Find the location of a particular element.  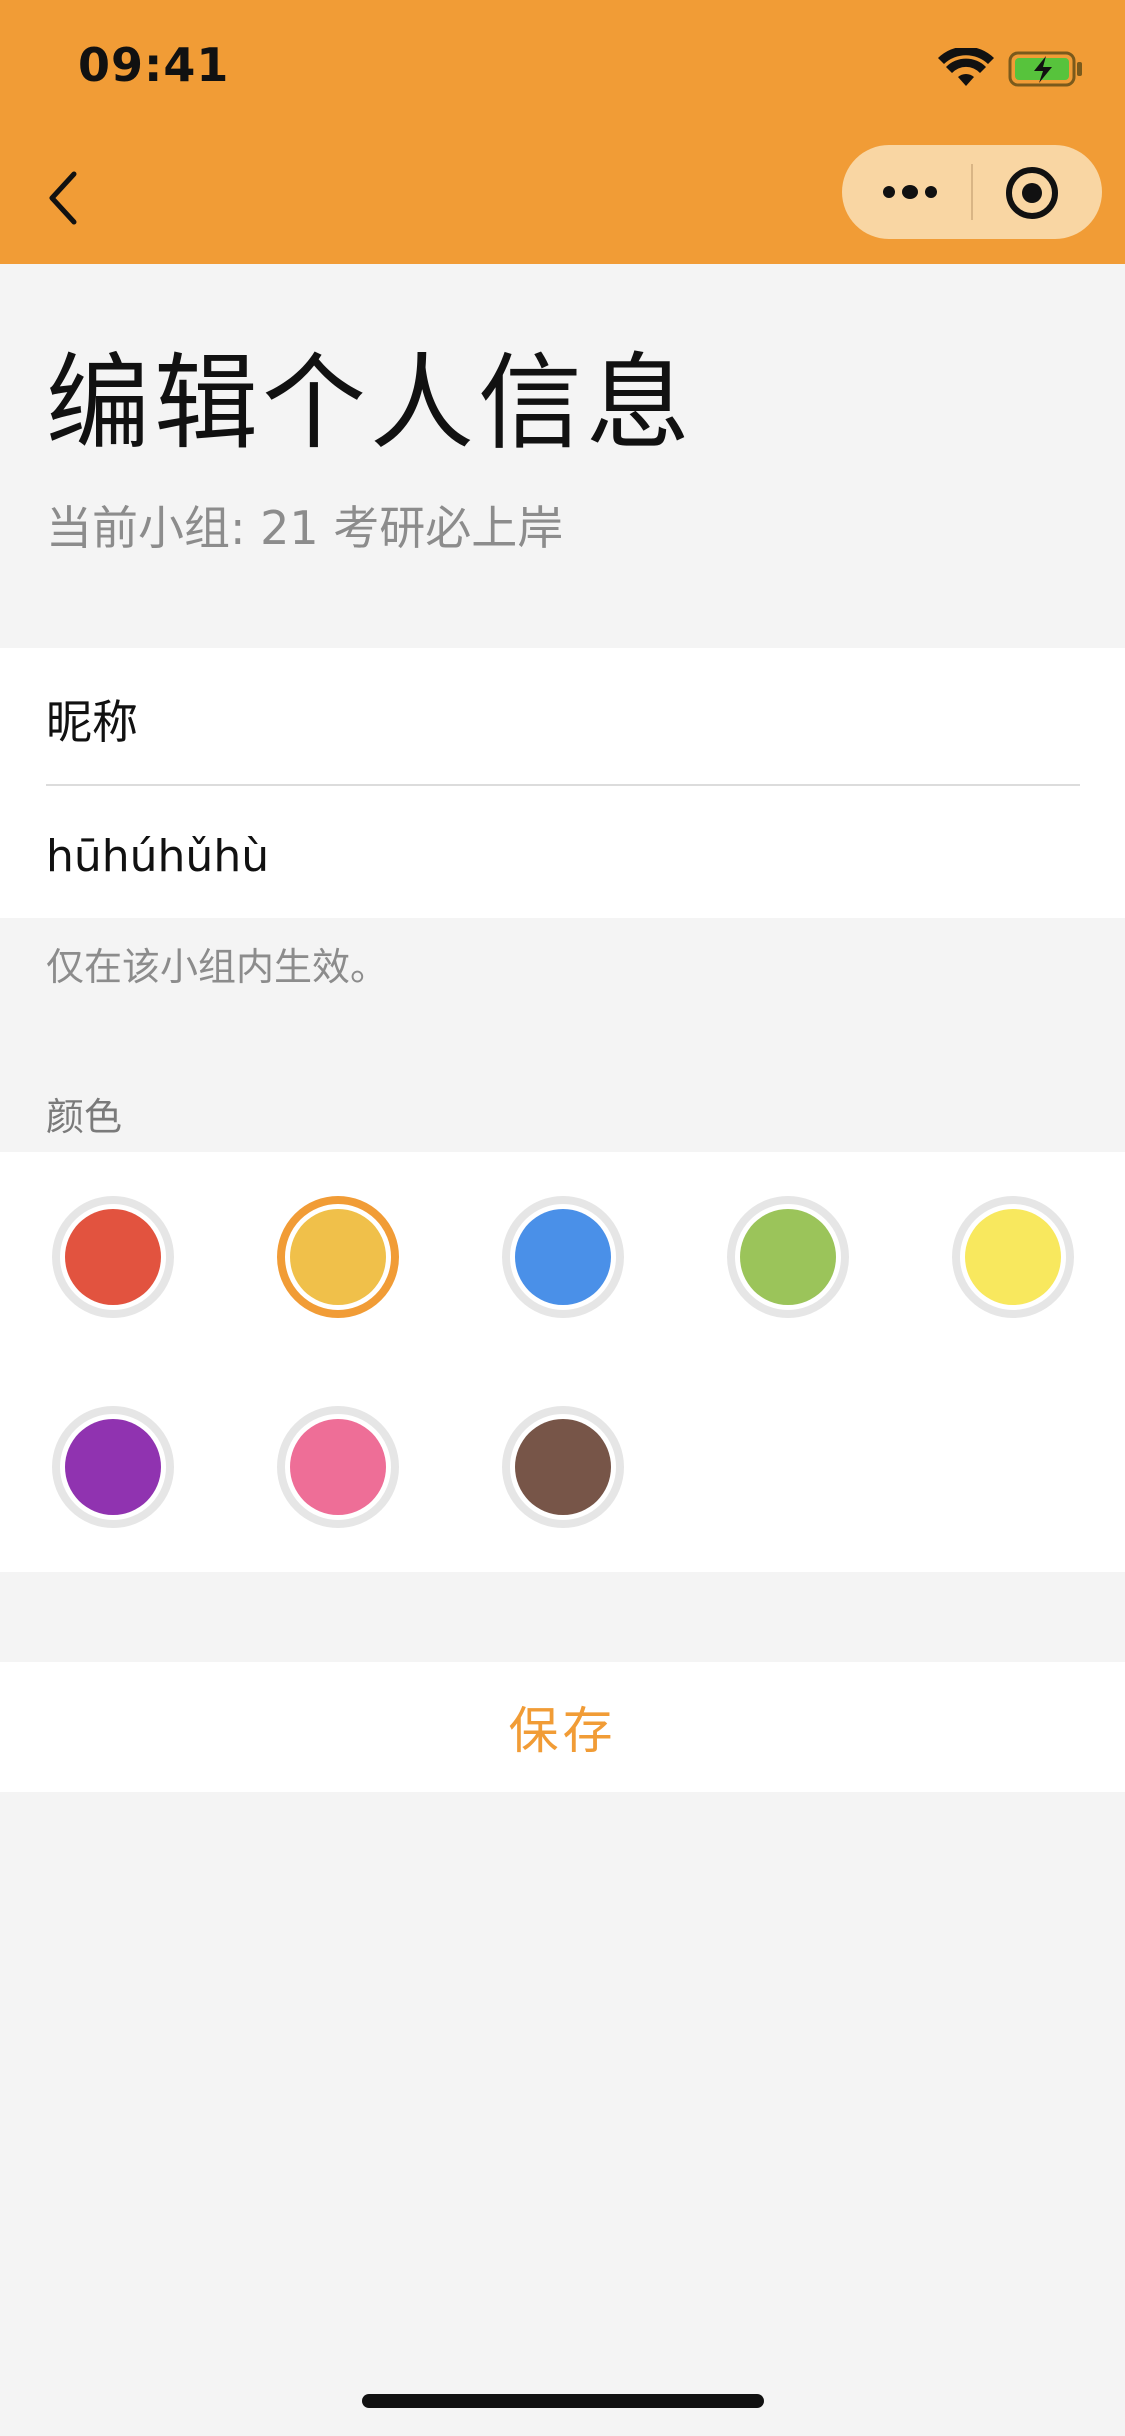

more-dots-icon is located at coordinates (910, 192).